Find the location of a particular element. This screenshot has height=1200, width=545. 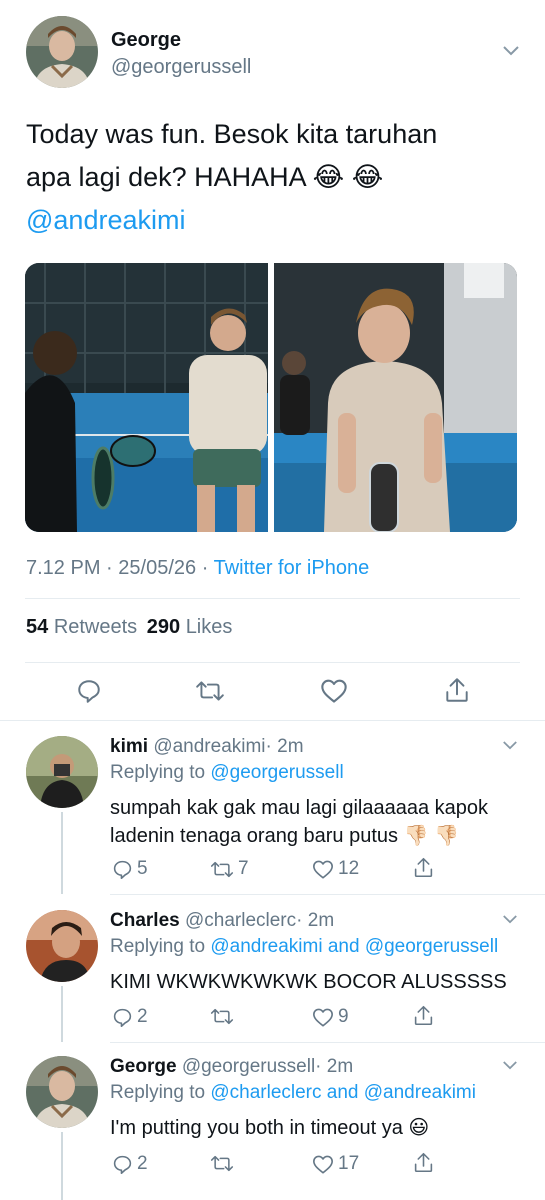

reply-text: I'm putting you both in timeout ya 😃 is located at coordinates (320, 1128).